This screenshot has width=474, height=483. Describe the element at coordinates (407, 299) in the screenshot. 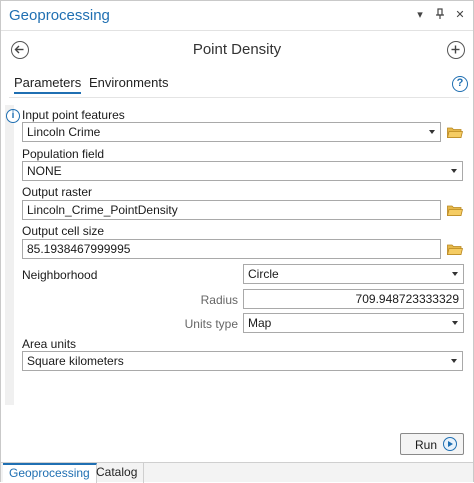

I see `radius-value: 709.948723333329` at that location.